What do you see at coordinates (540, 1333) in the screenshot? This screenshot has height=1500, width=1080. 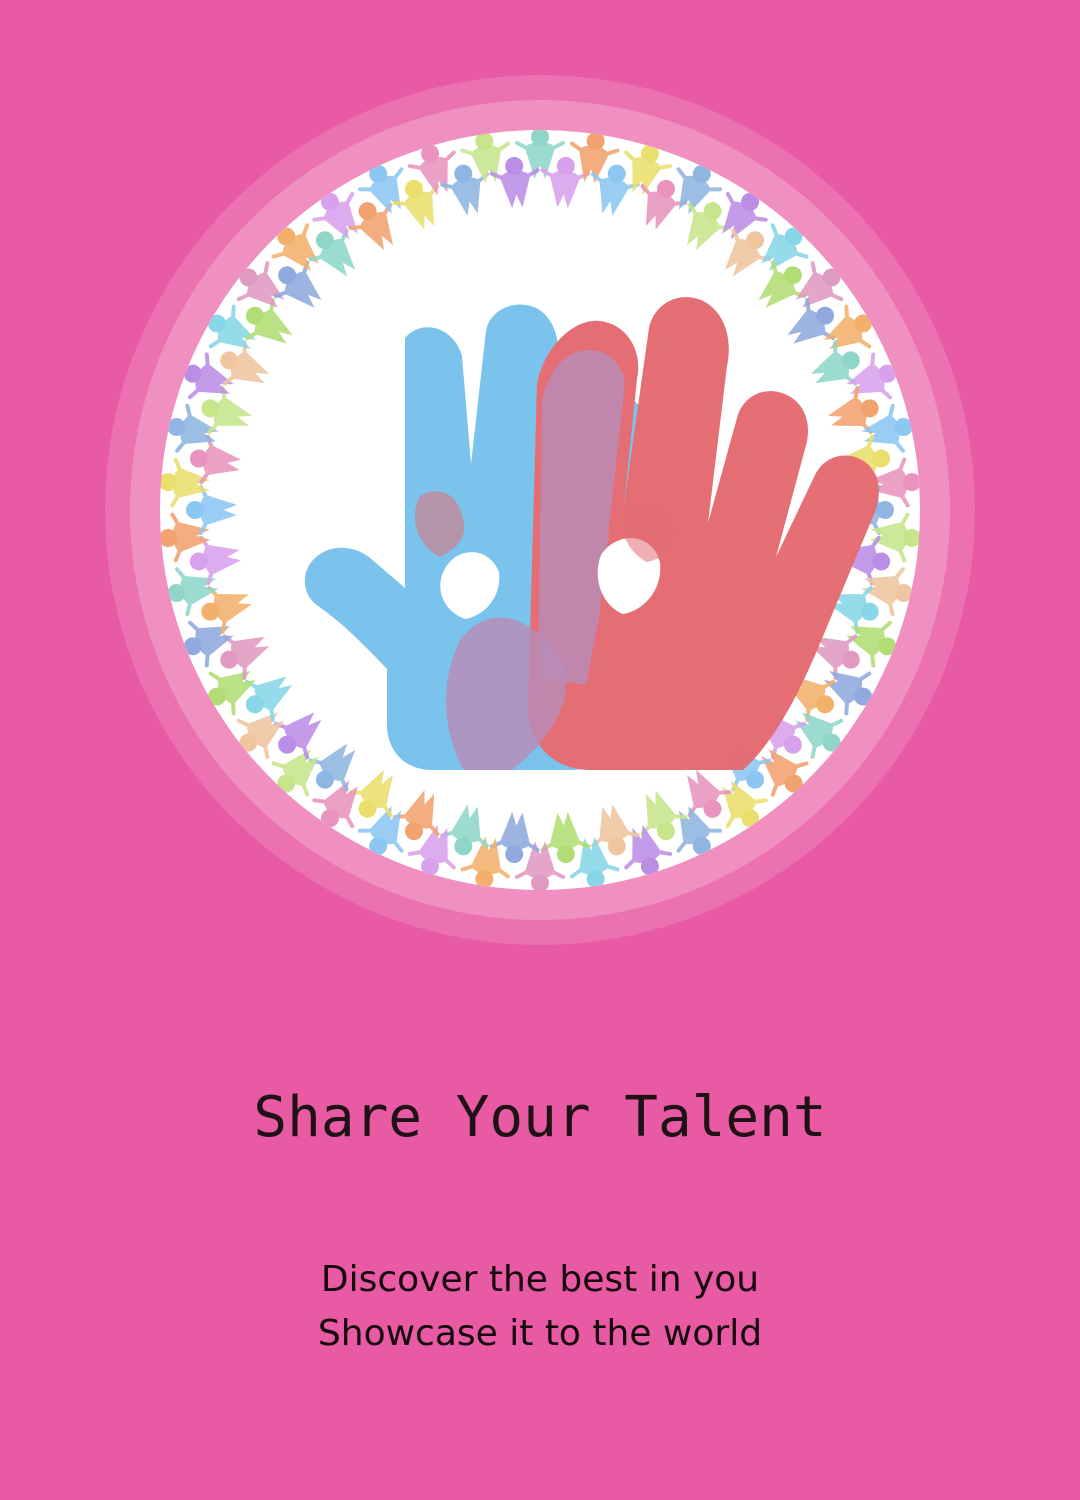 I see `subtitle-line-2: Showcase it to the world` at bounding box center [540, 1333].